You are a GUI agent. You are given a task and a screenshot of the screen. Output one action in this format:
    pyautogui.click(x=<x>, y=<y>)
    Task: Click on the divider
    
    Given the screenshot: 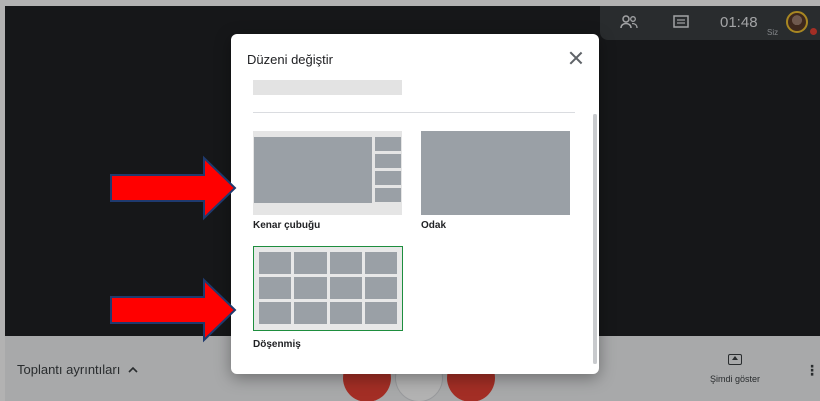 What is the action you would take?
    pyautogui.click(x=414, y=112)
    